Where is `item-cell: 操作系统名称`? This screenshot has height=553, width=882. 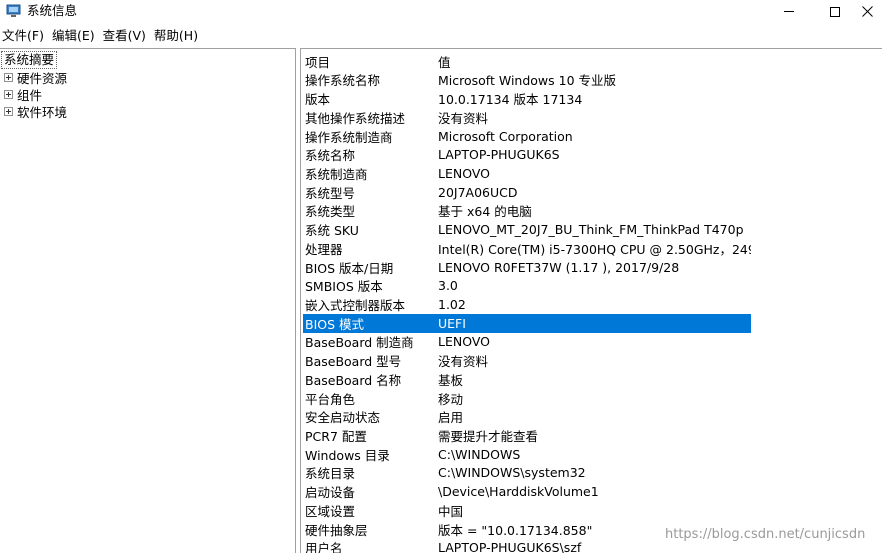
item-cell: 操作系统名称 is located at coordinates (343, 81).